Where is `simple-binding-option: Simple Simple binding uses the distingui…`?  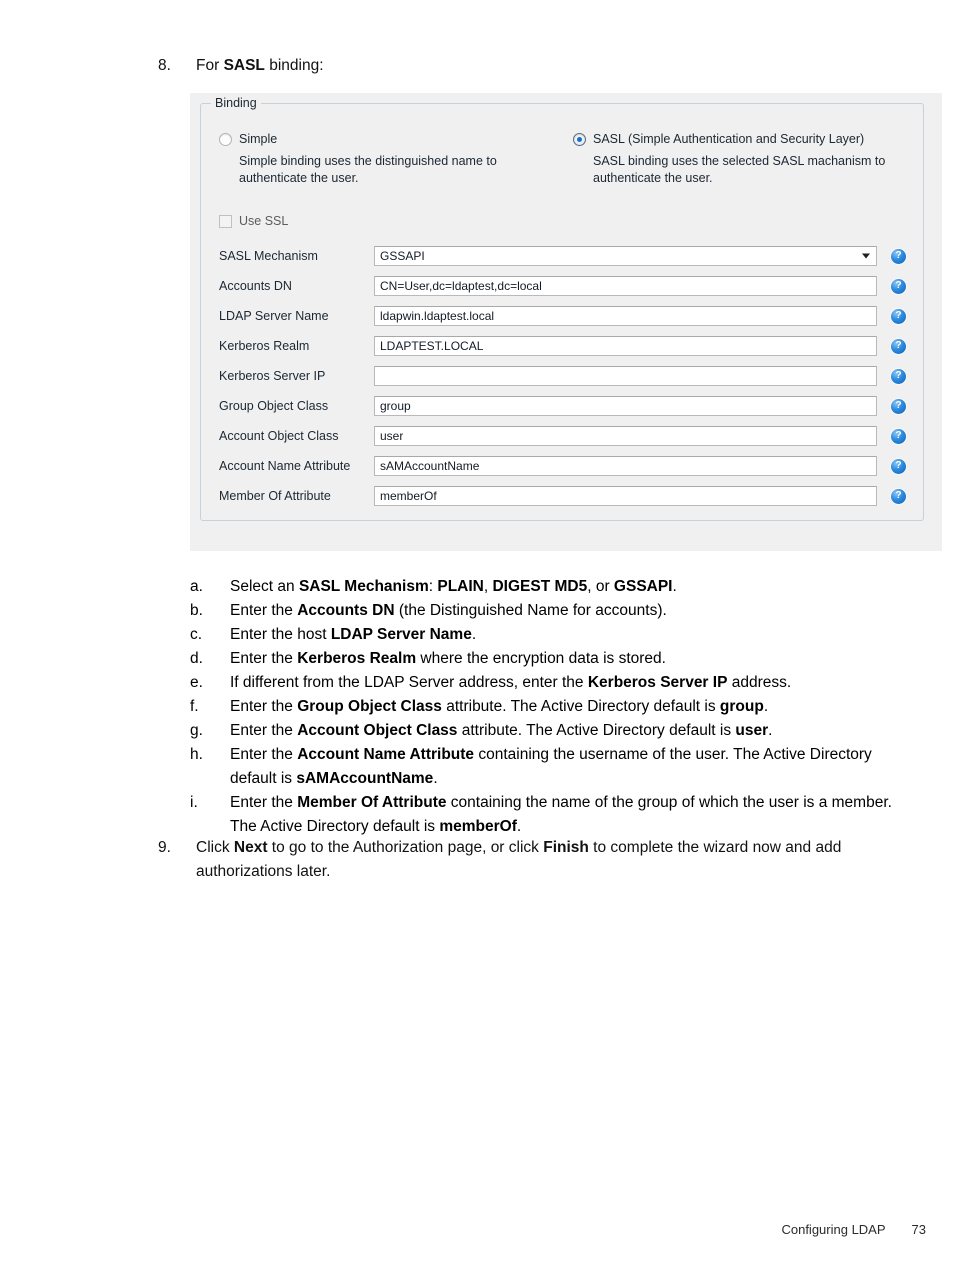
simple-binding-option: Simple Simple binding uses the distingui… is located at coordinates (379, 159).